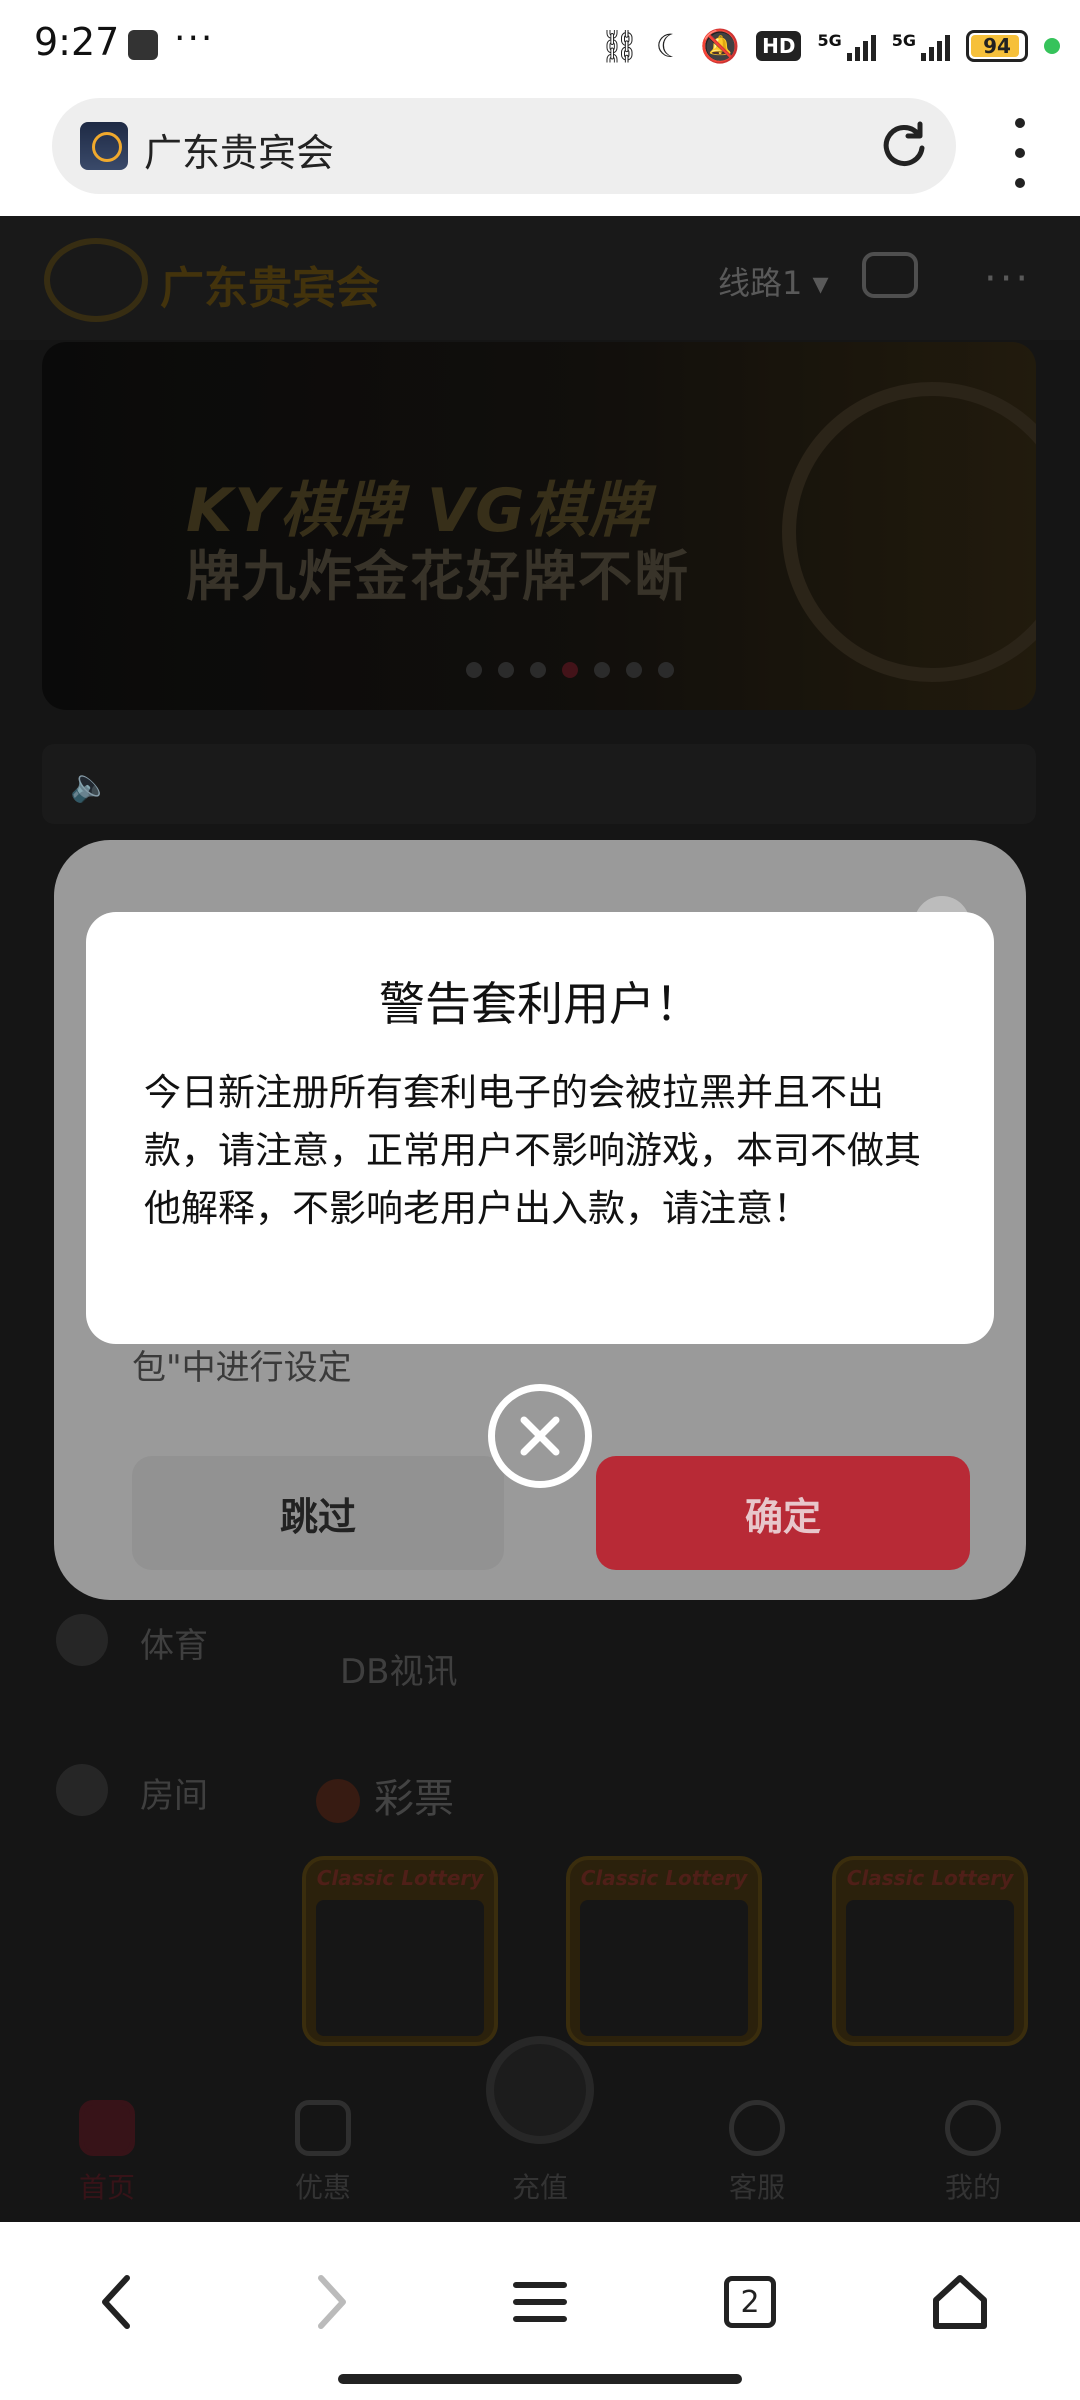  I want to click on status-icons: ⛓ ☾ 🔕 HD 5G 5G 94, so click(829, 46).